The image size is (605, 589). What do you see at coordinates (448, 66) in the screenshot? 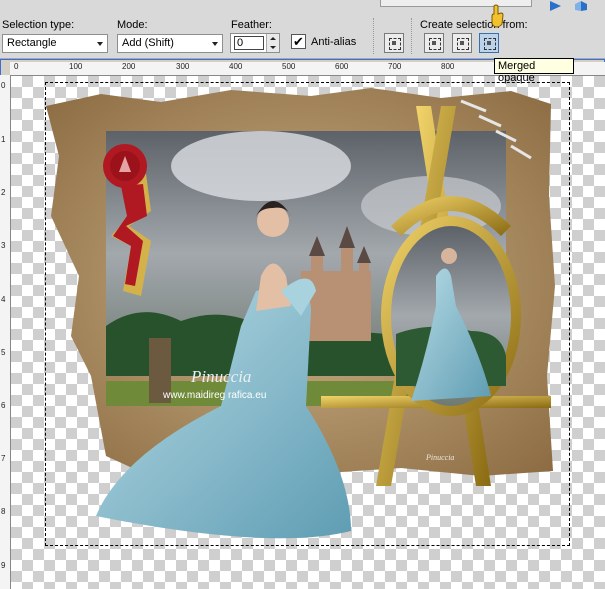
I see `ruler-label: 800` at bounding box center [448, 66].